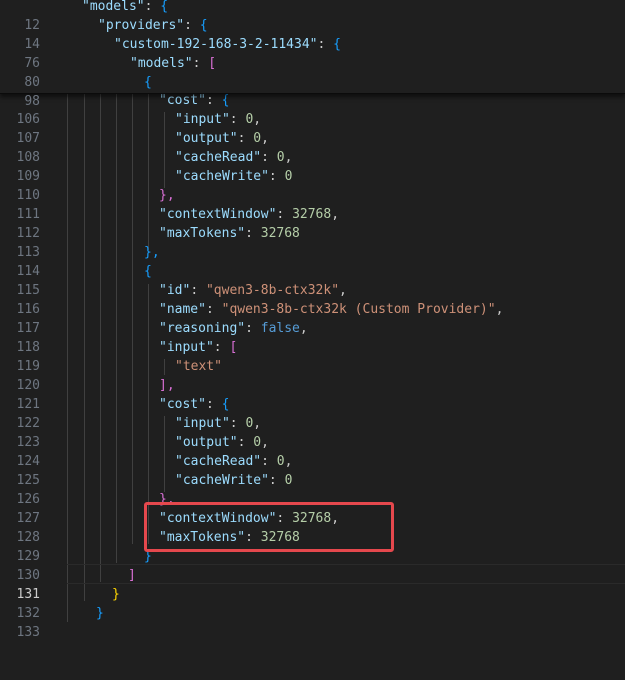 The image size is (625, 680). I want to click on code-line: 121 ],, so click(312, 394).